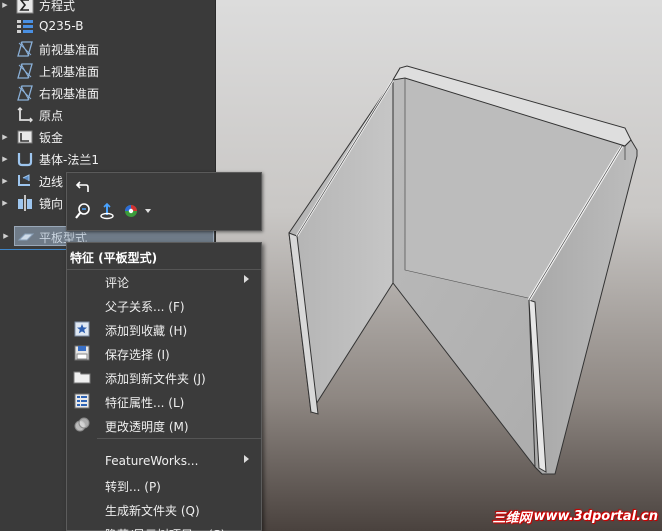 This screenshot has height=531, width=662. What do you see at coordinates (108, 159) in the screenshot?
I see `tree-item: ▶ 基体-法兰1` at bounding box center [108, 159].